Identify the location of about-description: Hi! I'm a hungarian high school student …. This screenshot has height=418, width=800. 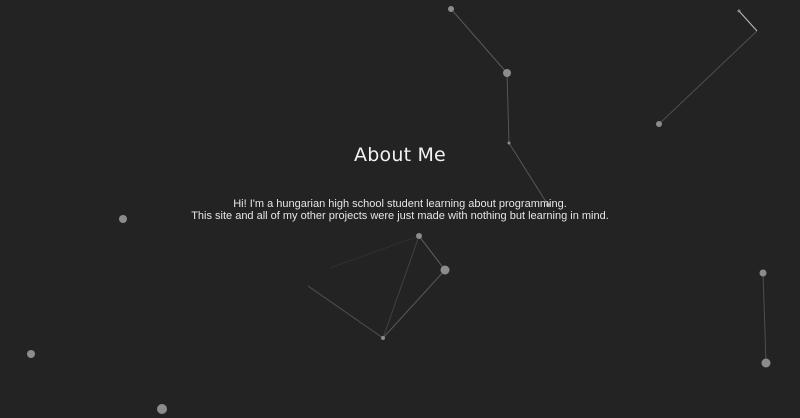
(400, 210).